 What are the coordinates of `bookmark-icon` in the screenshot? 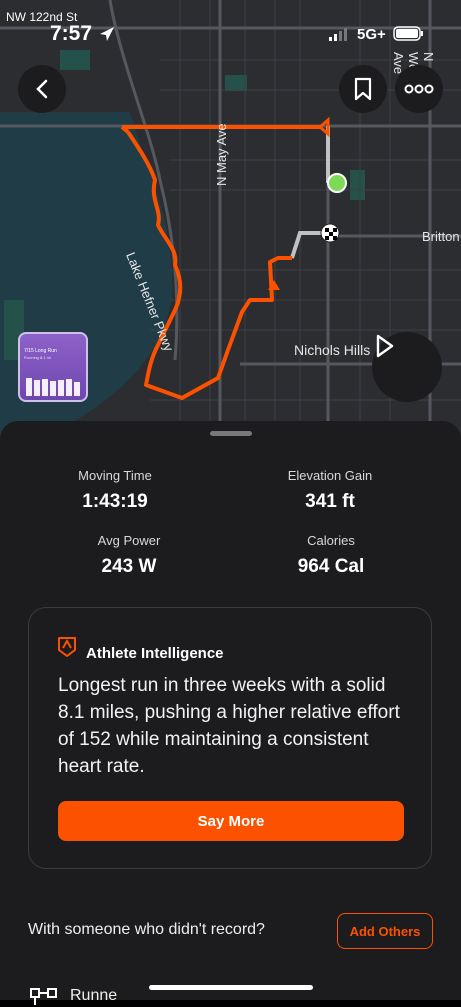 It's located at (363, 89).